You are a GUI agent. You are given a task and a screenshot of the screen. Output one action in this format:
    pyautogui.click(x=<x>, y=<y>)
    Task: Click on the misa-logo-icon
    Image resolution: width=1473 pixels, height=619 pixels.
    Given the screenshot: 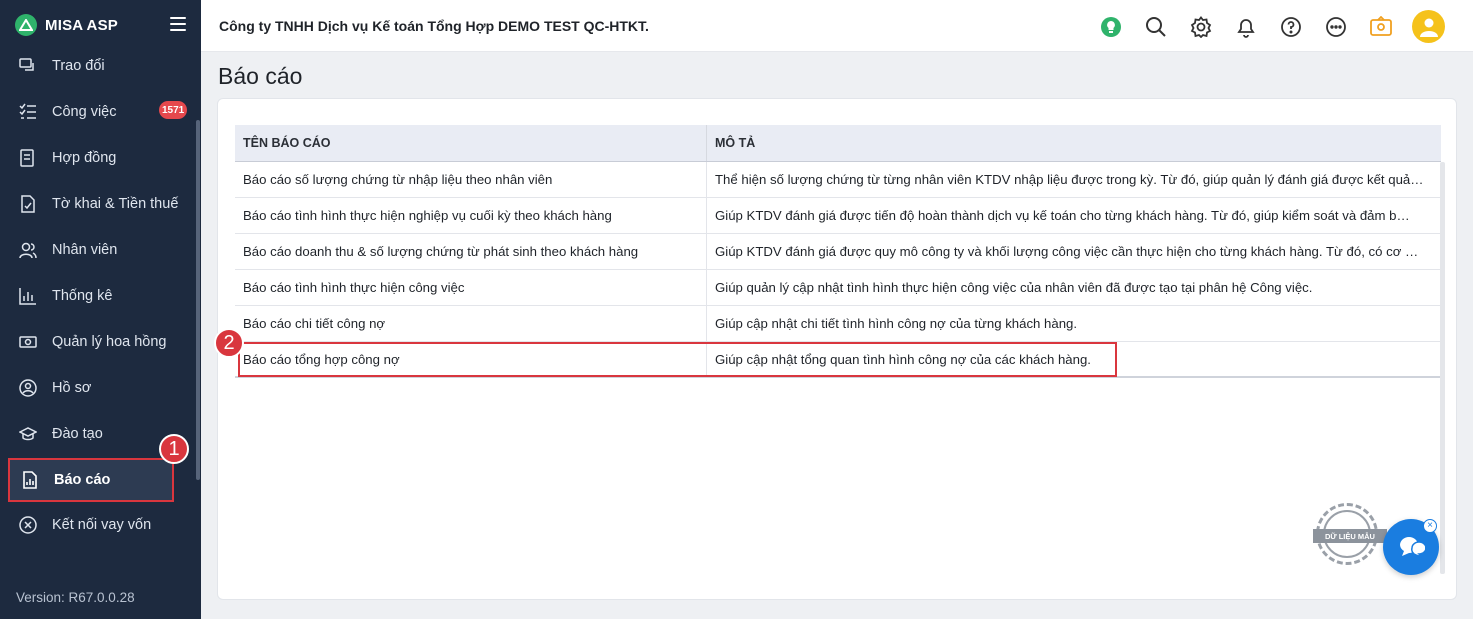 What is the action you would take?
    pyautogui.click(x=26, y=25)
    